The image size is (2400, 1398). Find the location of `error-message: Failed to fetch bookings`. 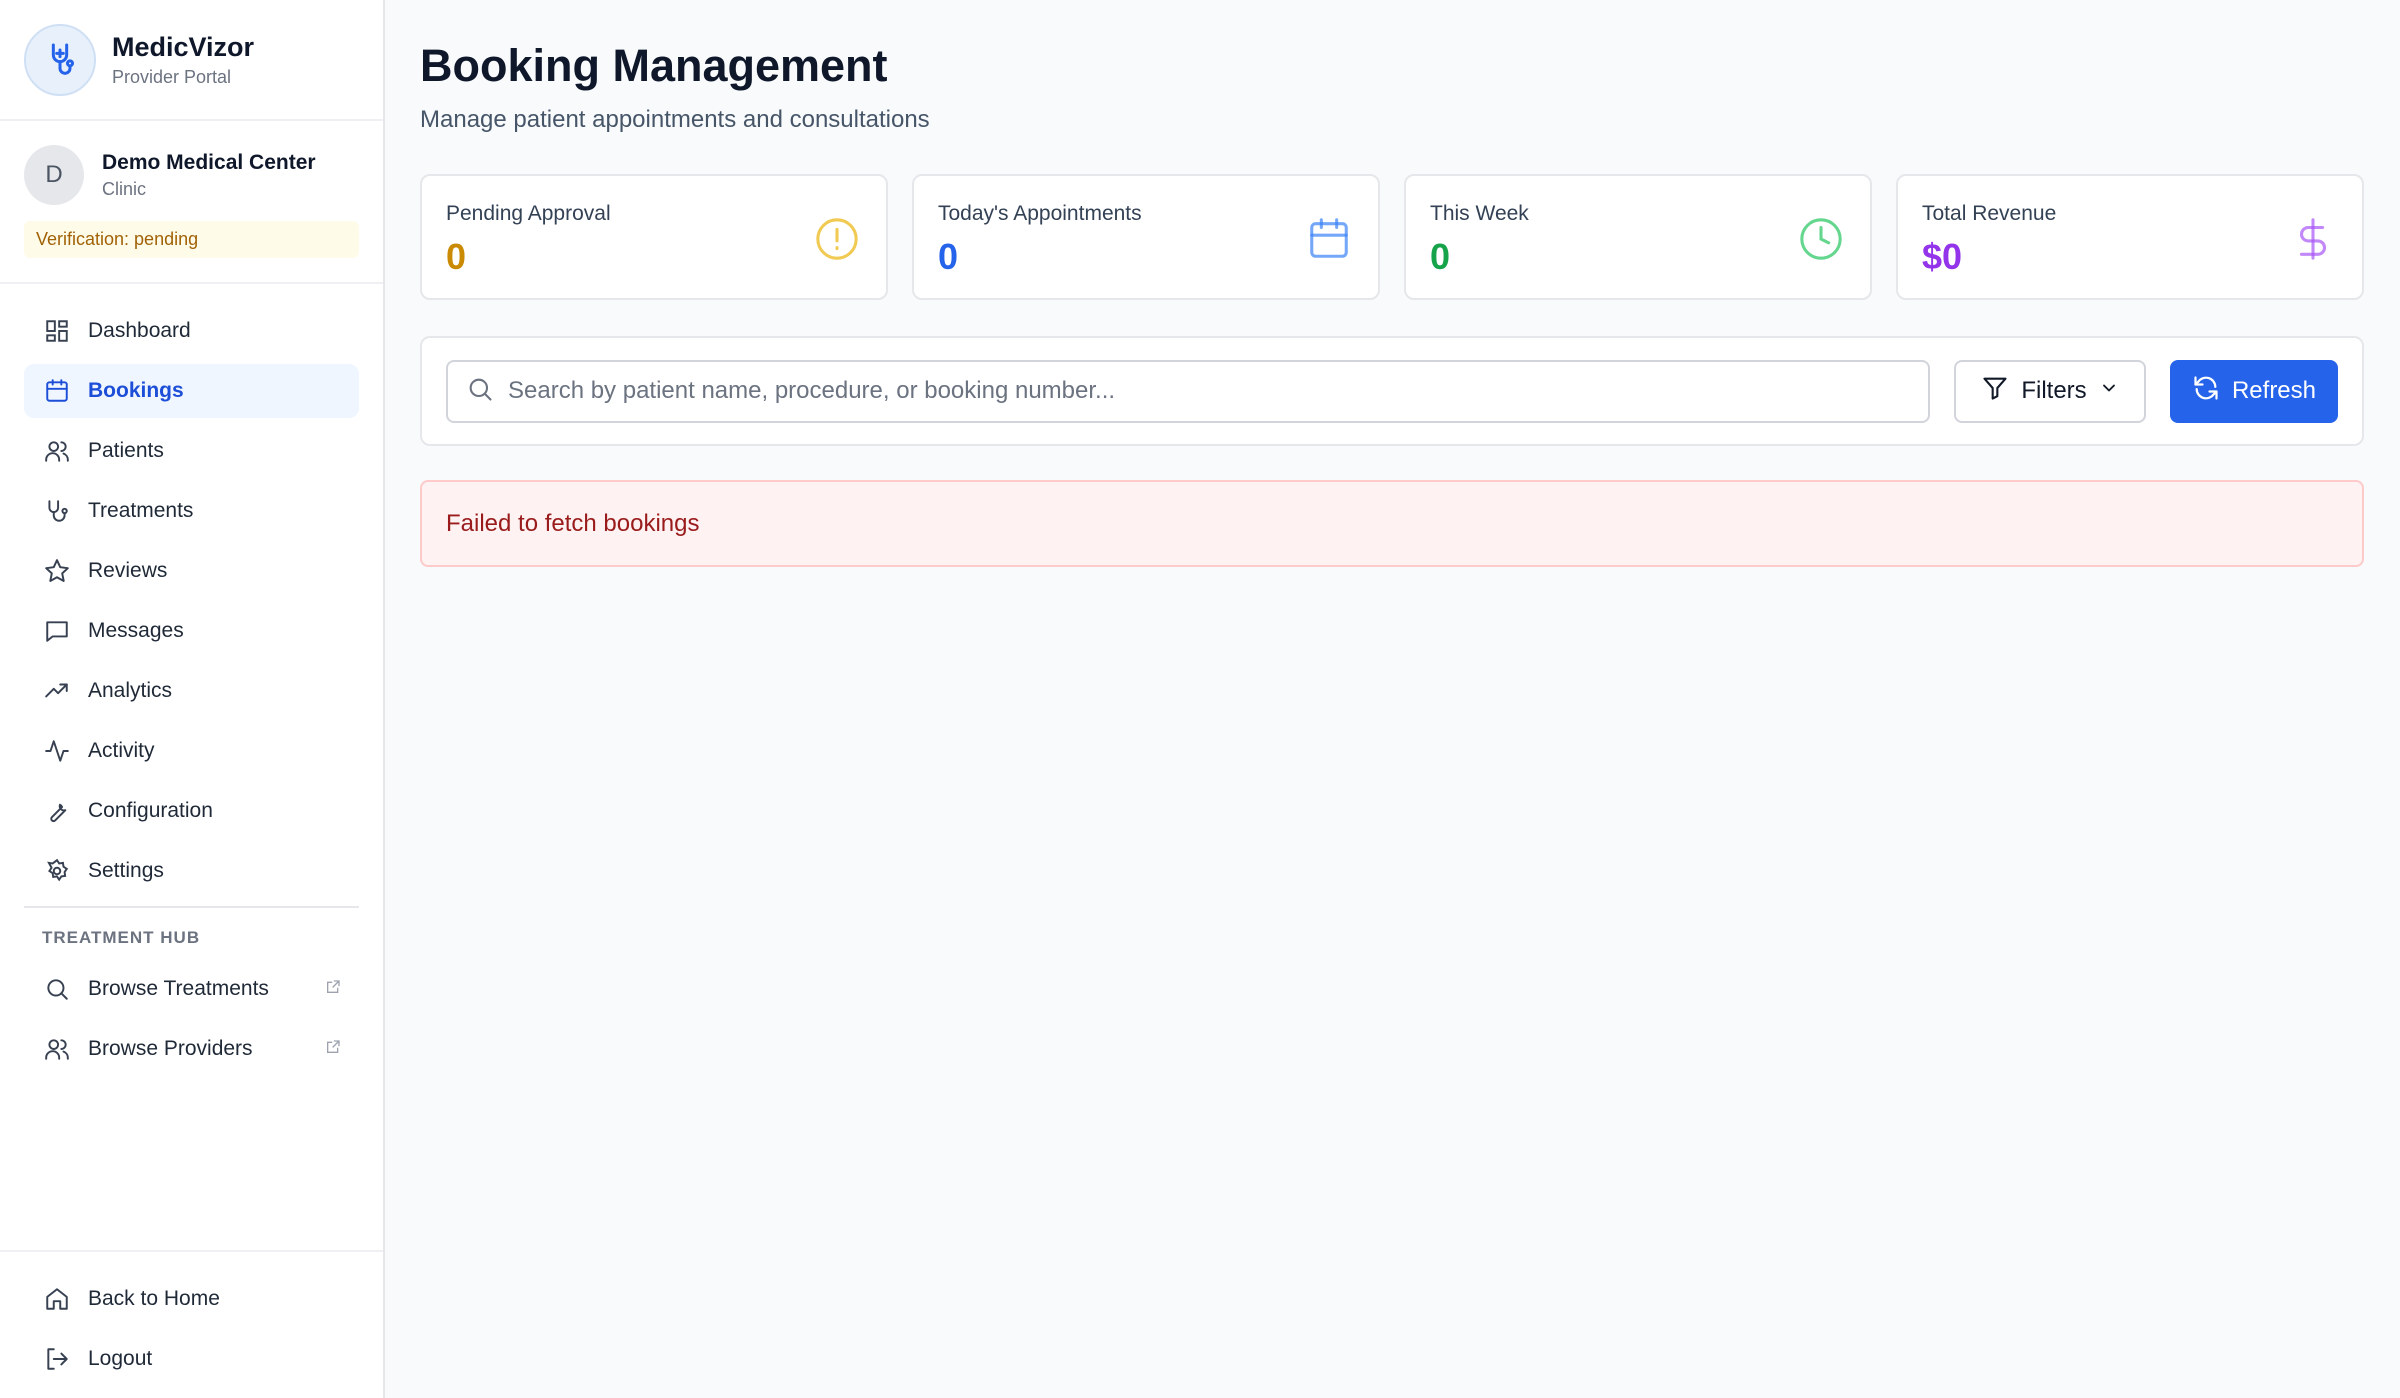

error-message: Failed to fetch bookings is located at coordinates (573, 523).